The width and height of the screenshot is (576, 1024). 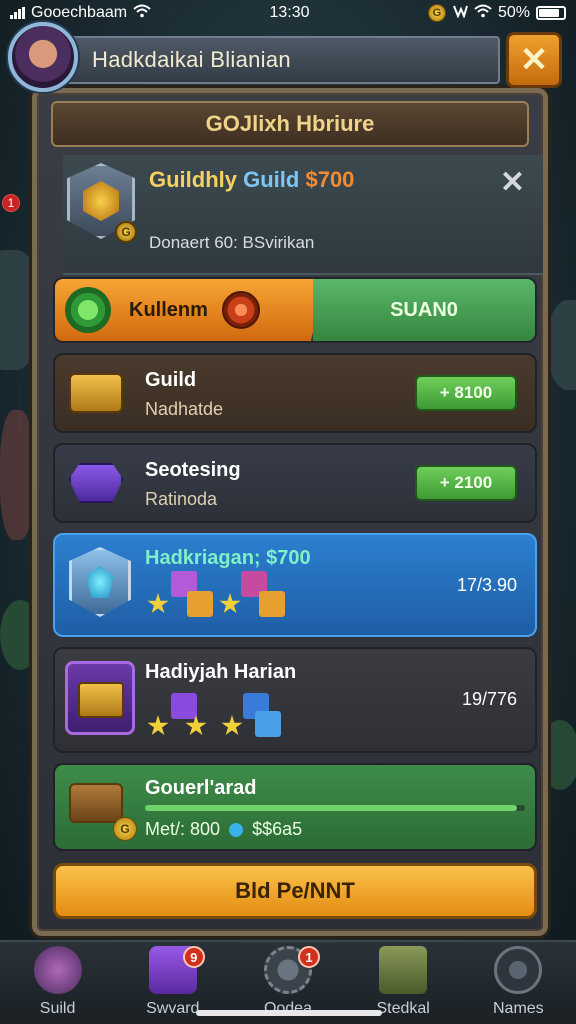 What do you see at coordinates (295, 891) in the screenshot?
I see `build-button: Bld Pe/NNT` at bounding box center [295, 891].